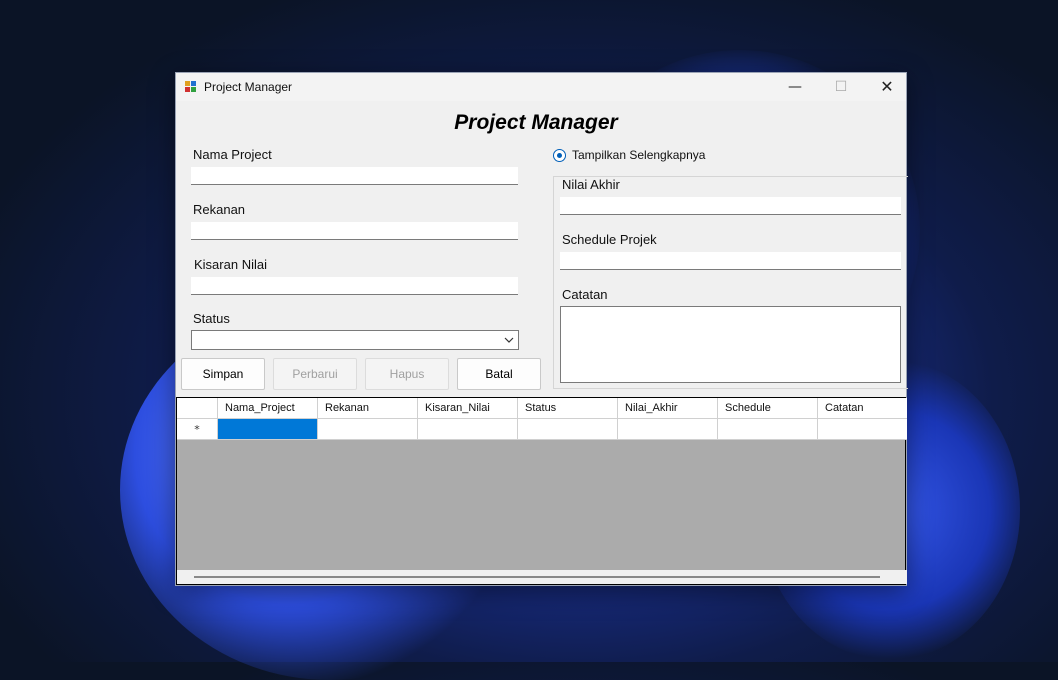 Image resolution: width=1058 pixels, height=680 pixels. Describe the element at coordinates (730, 344) in the screenshot. I see `catatan-textarea` at that location.